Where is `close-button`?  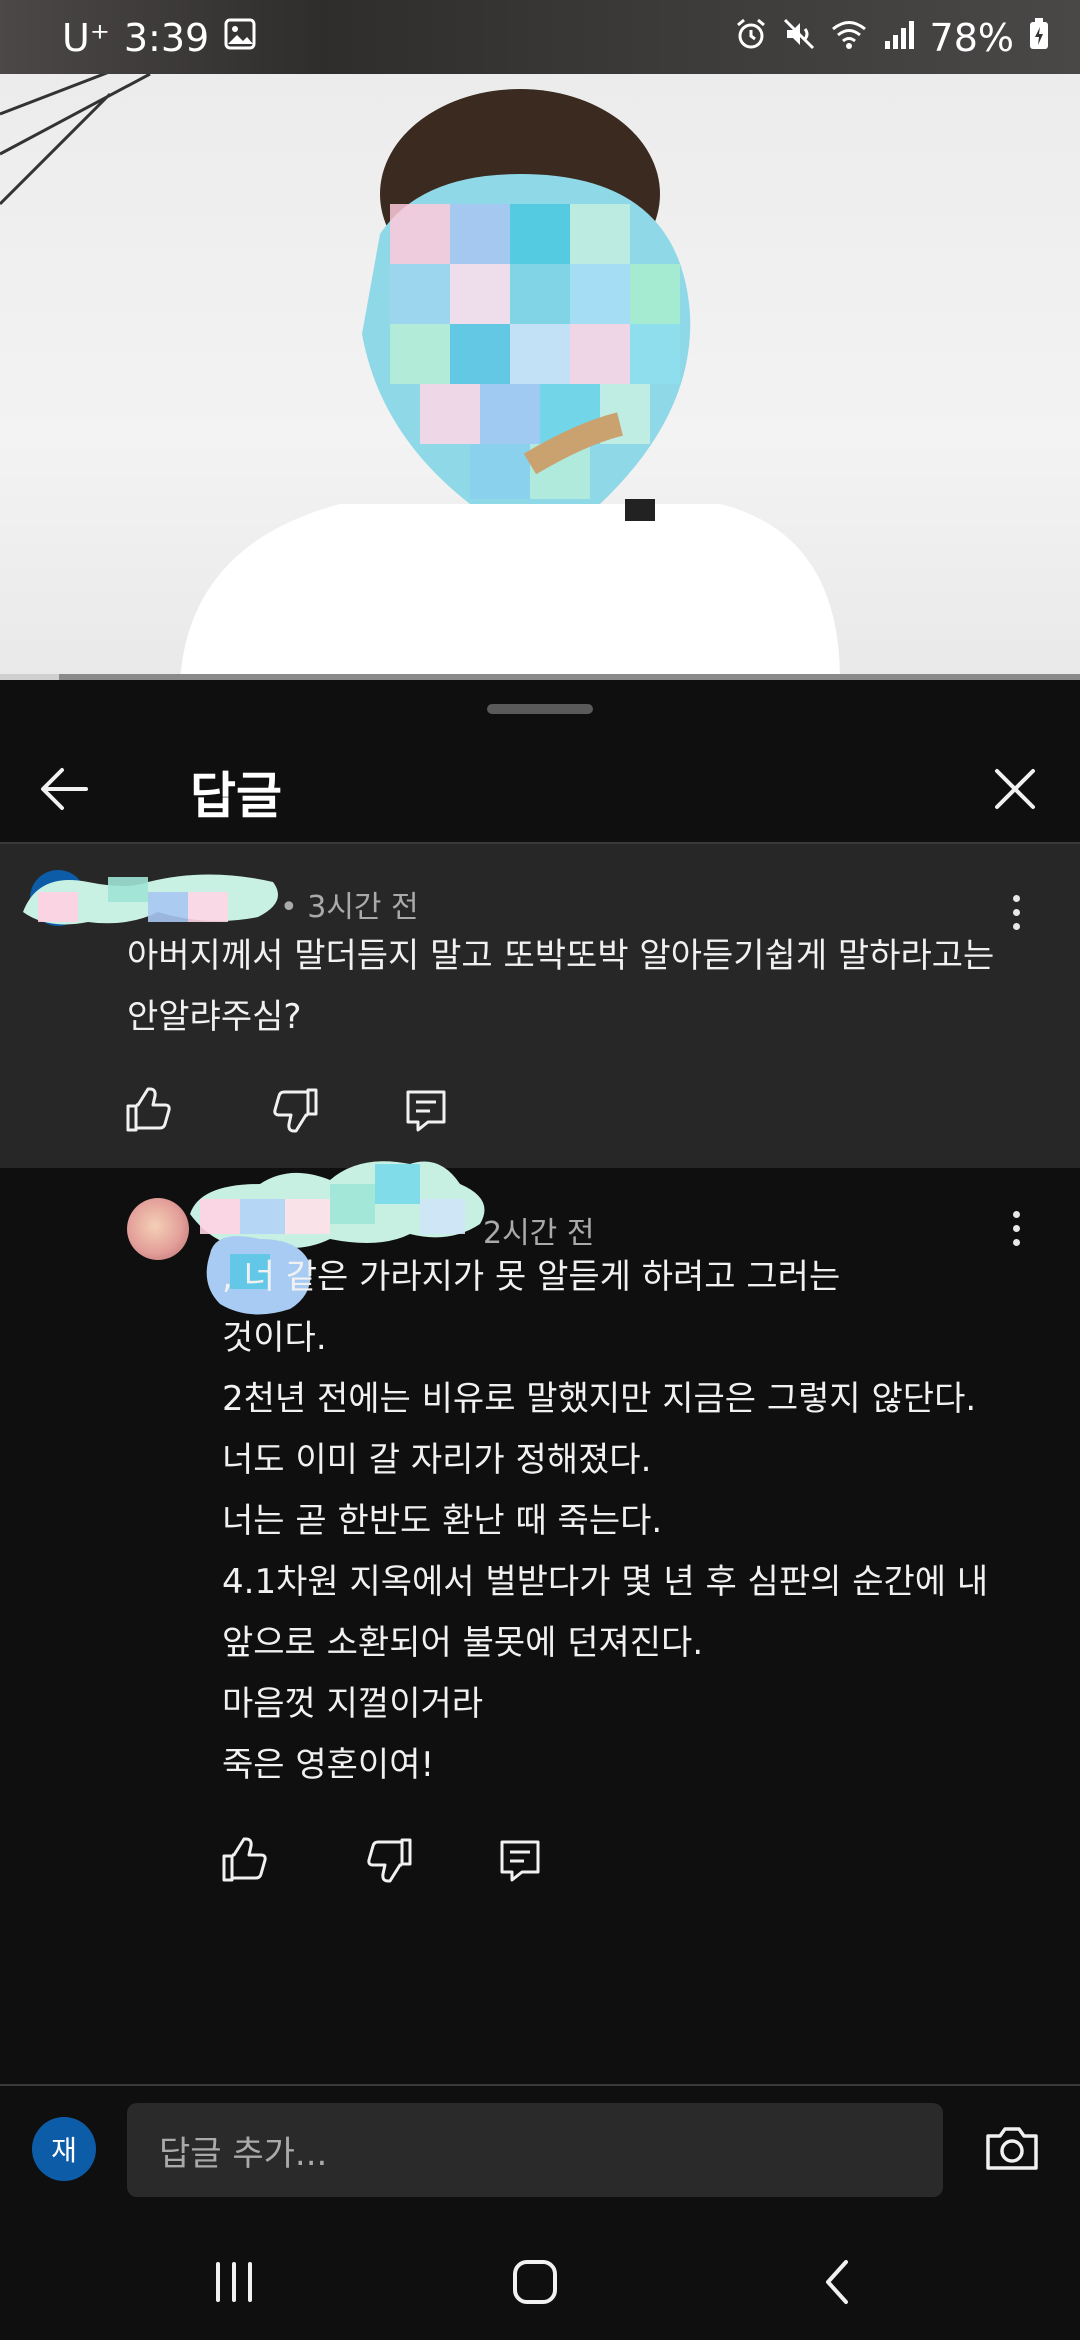
close-button is located at coordinates (1015, 789).